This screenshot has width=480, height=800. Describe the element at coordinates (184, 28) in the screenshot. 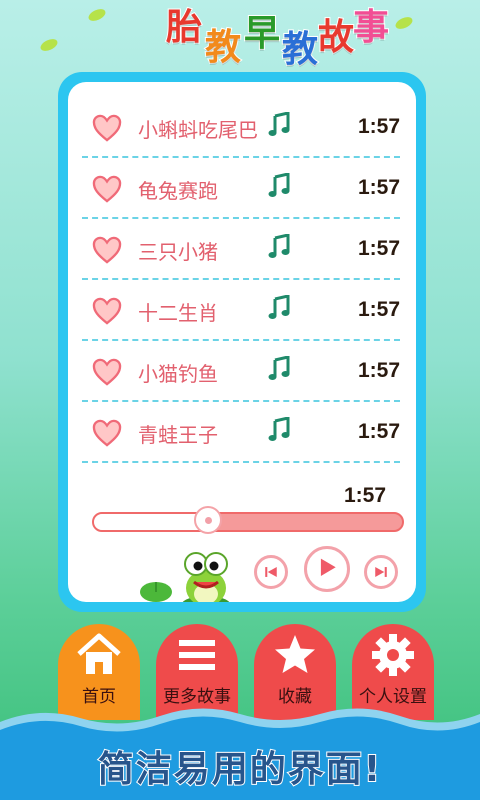

I see `title-char: 胎` at that location.